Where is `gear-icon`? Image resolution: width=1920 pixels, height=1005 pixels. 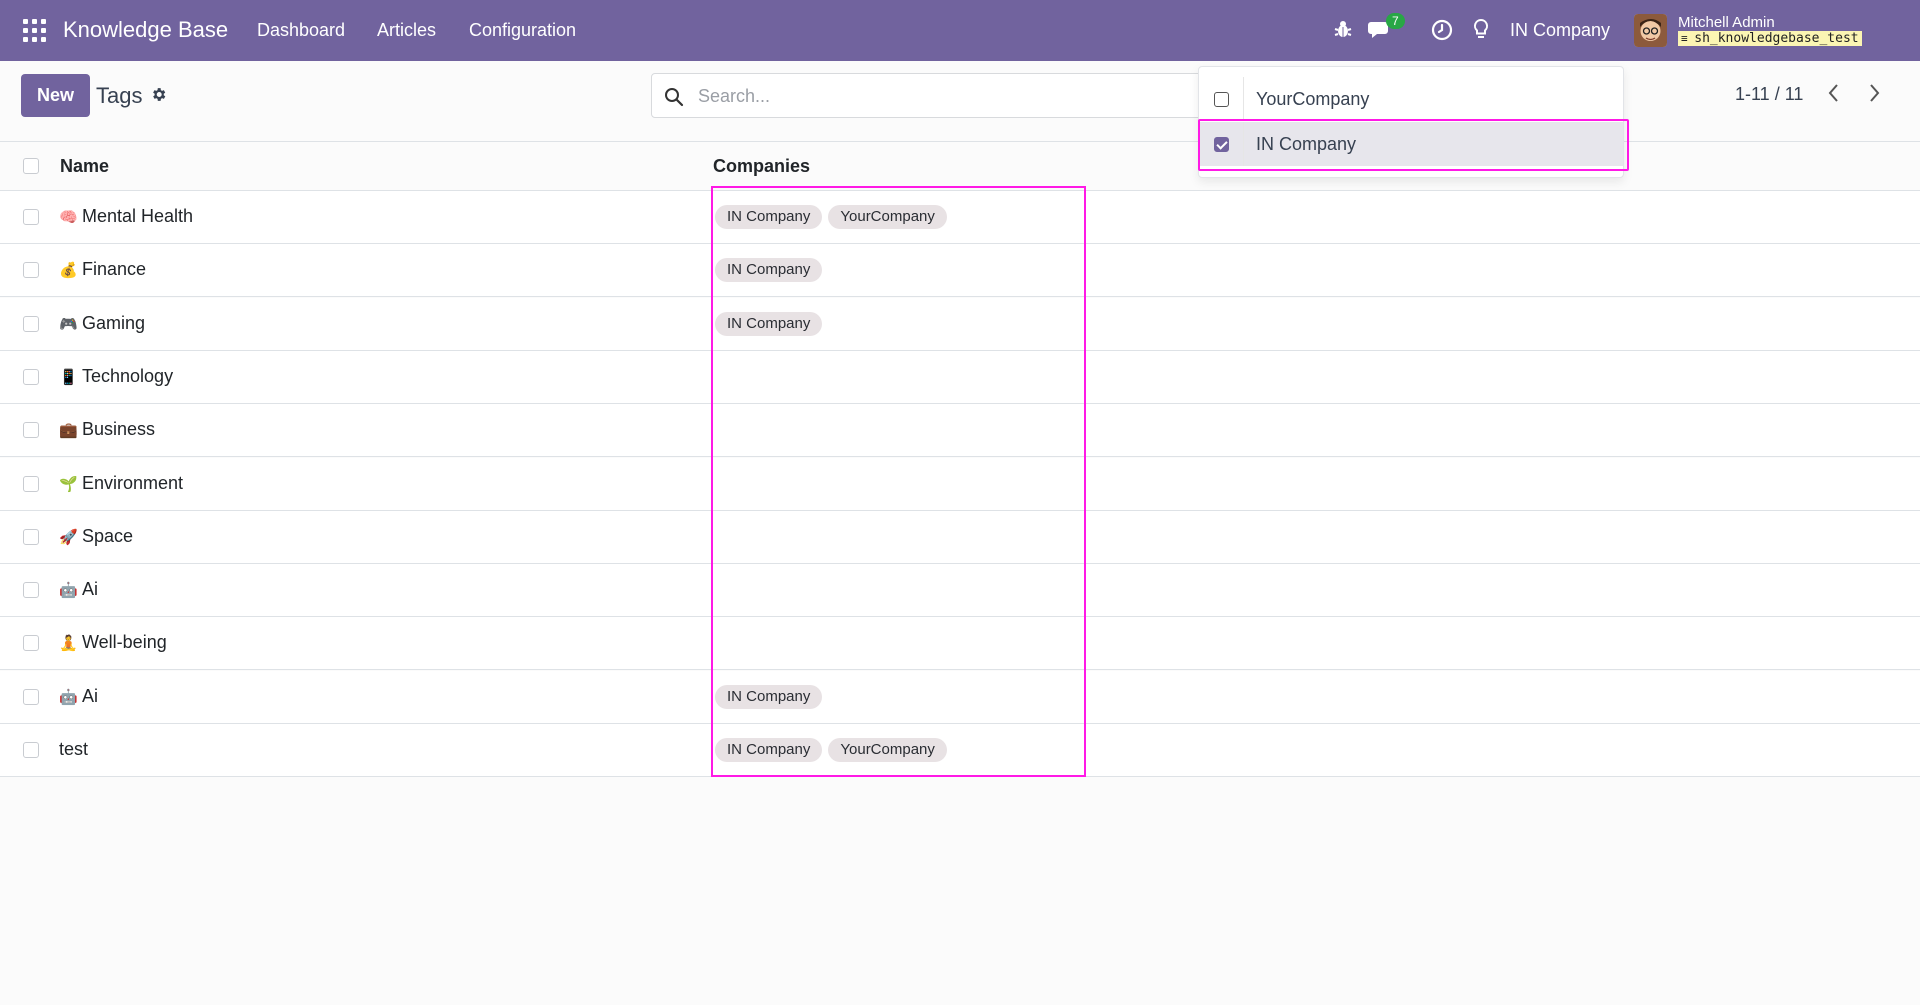
gear-icon is located at coordinates (158, 97).